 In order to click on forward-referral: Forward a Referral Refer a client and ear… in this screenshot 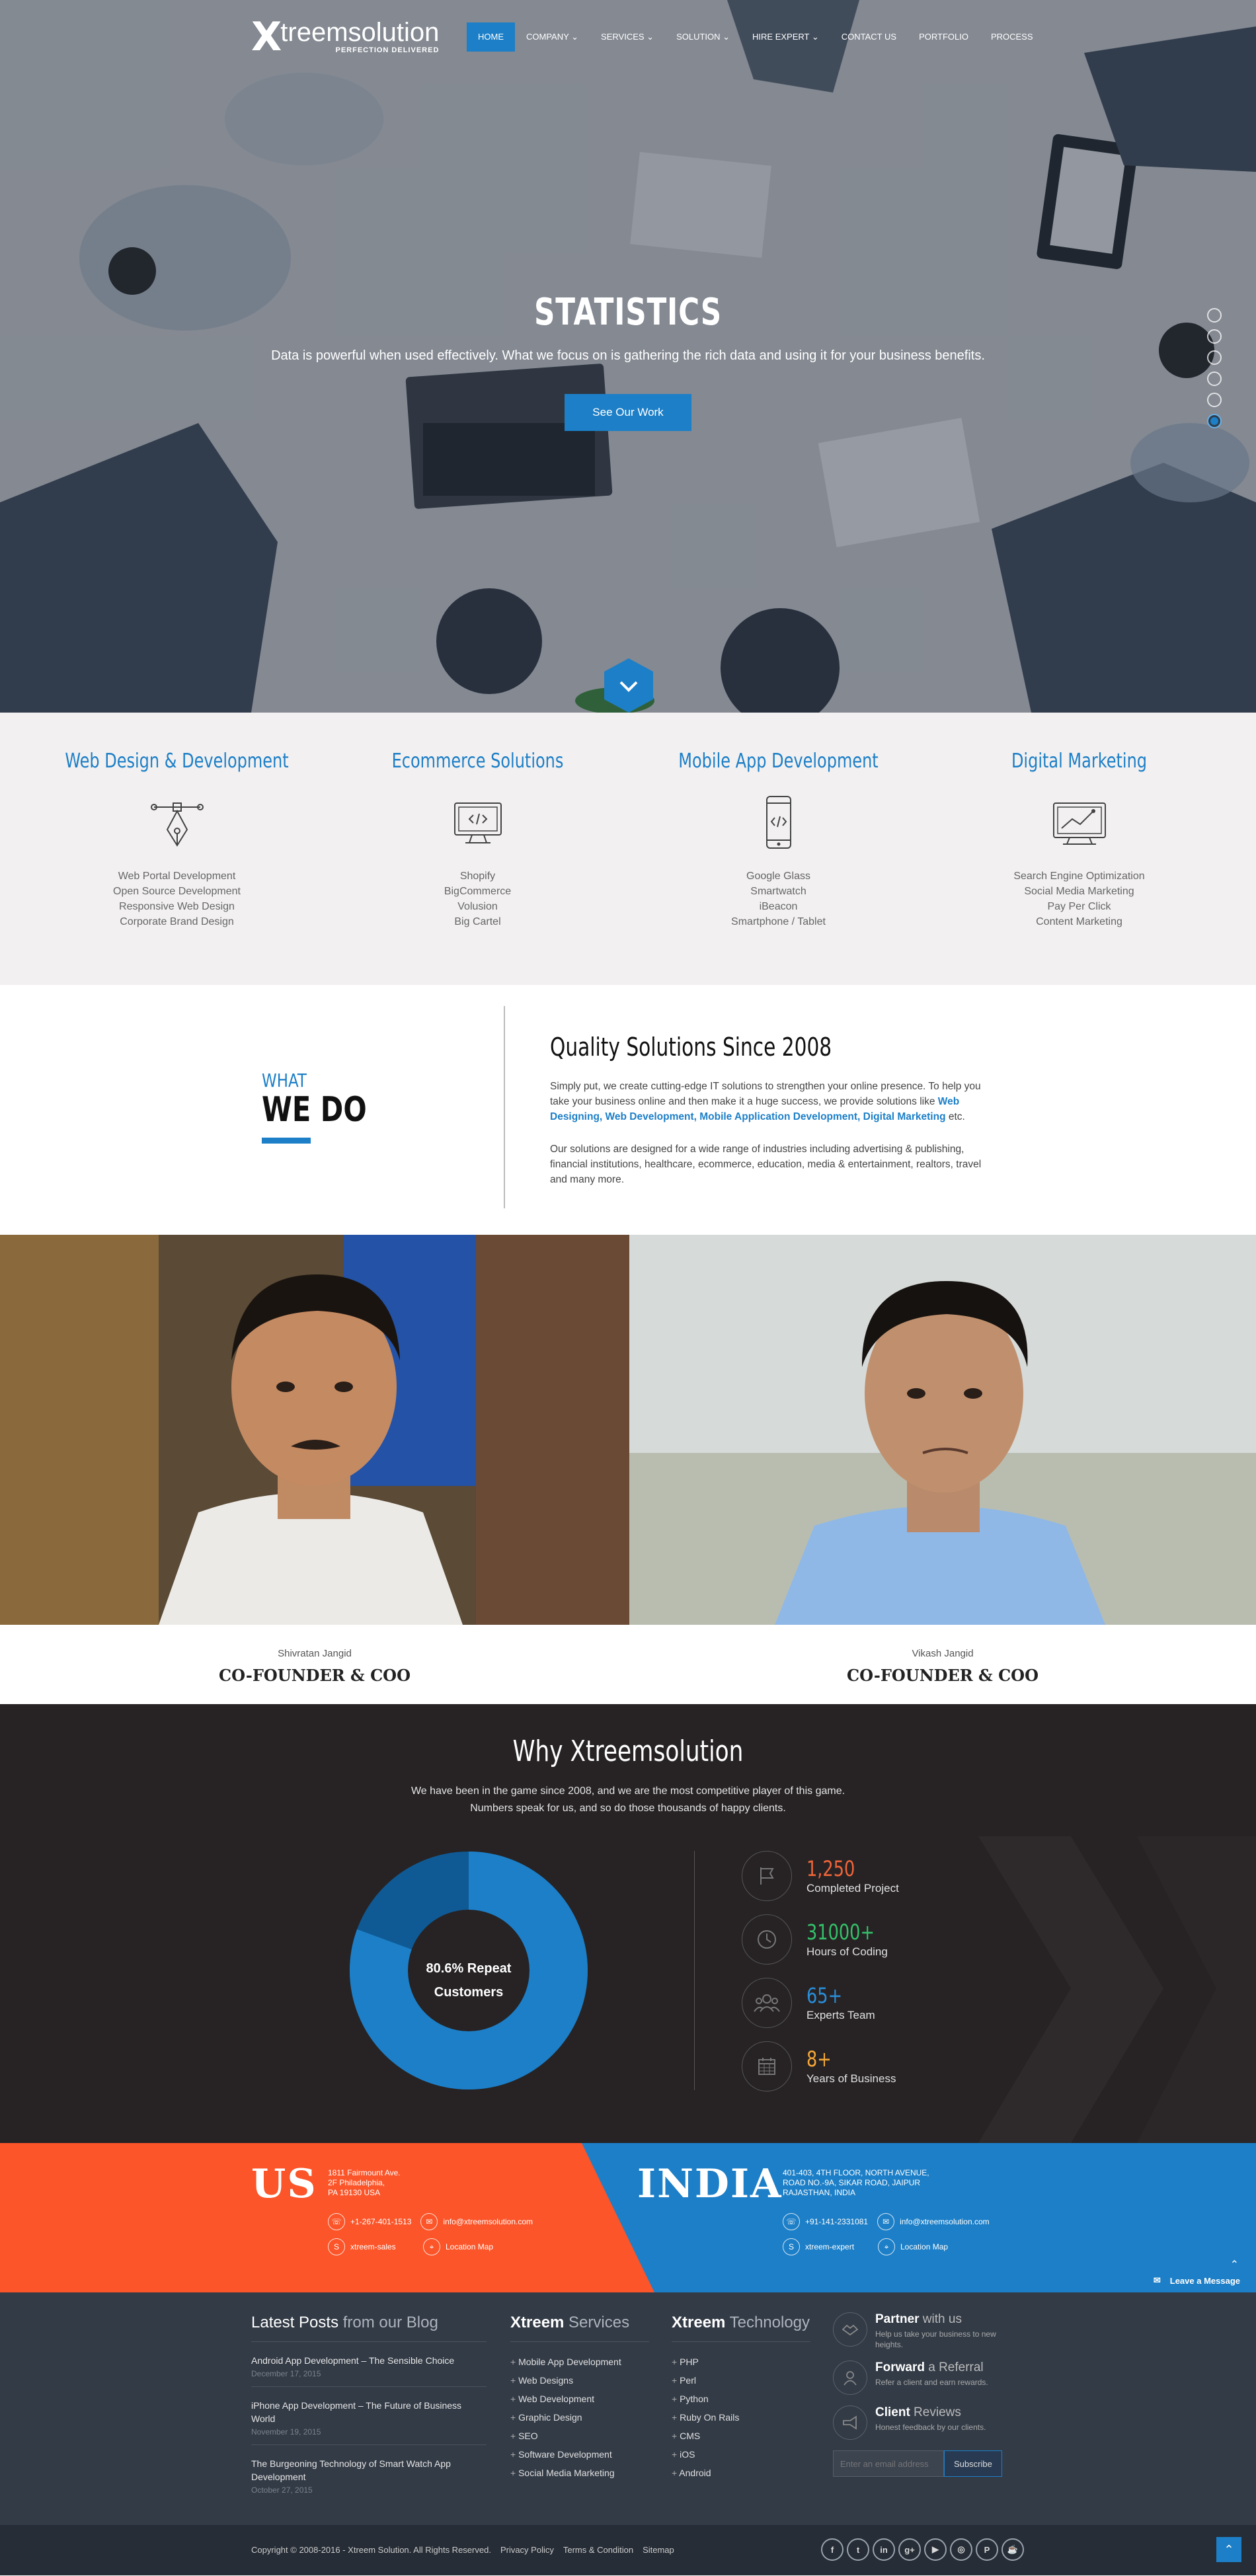, I will do `click(922, 2378)`.